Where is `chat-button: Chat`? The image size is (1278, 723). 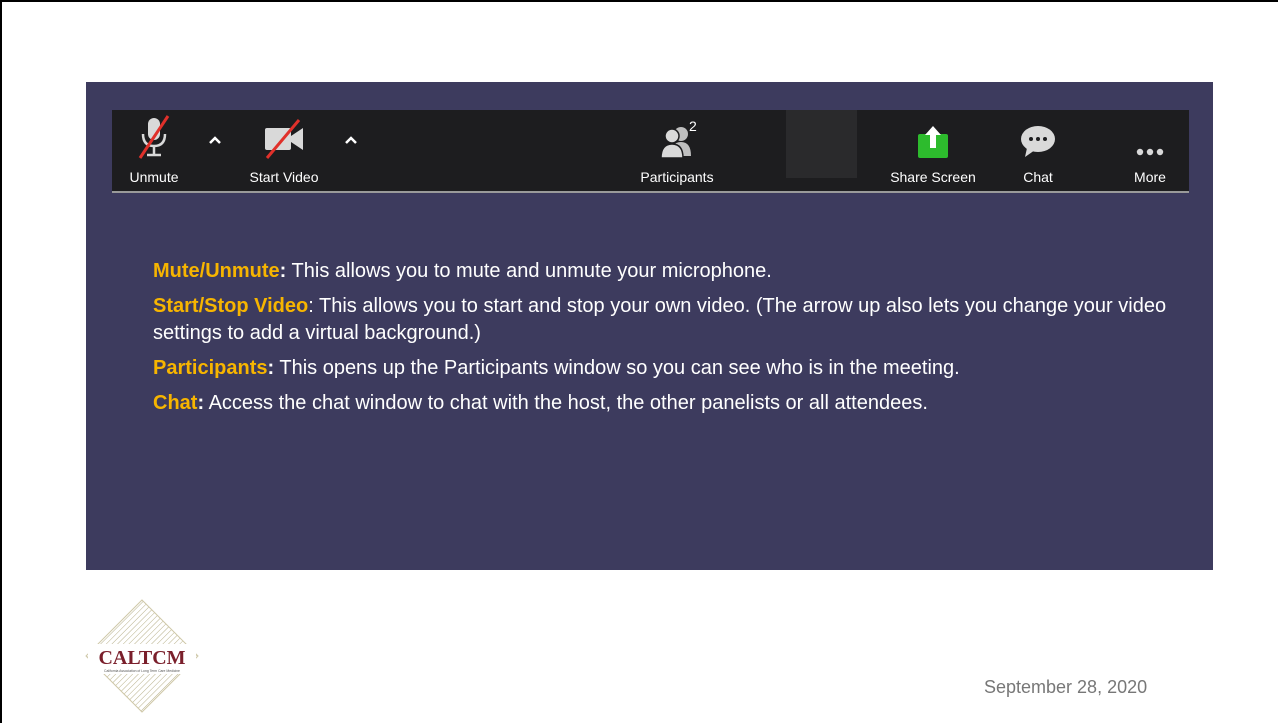 chat-button: Chat is located at coordinates (1038, 150).